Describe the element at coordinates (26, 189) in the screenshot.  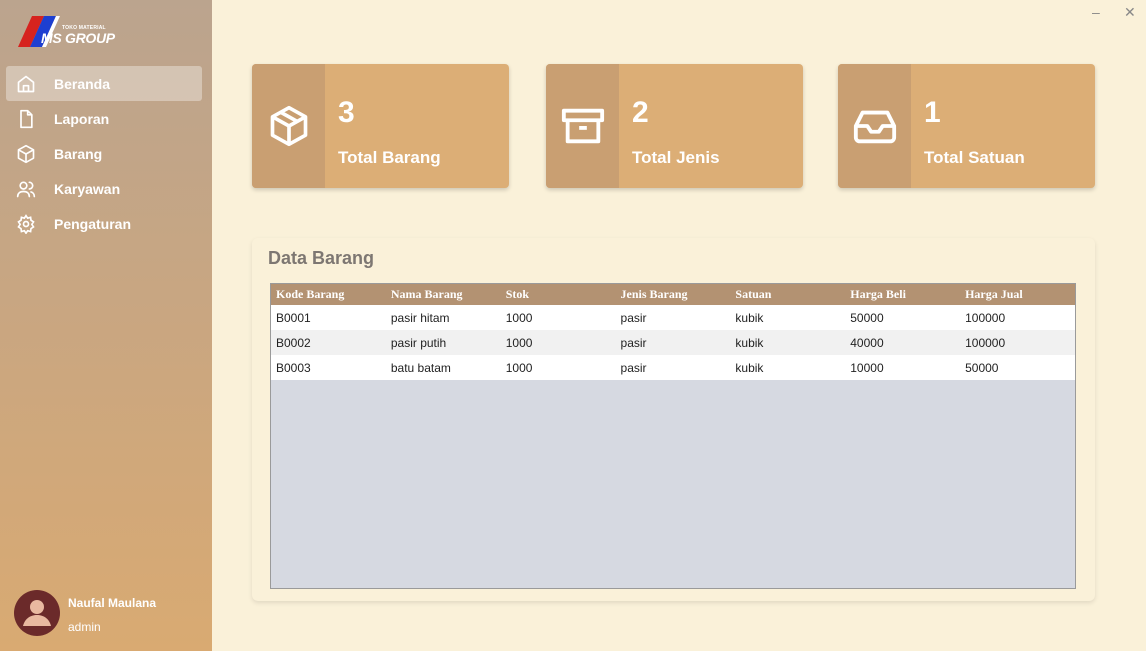
I see `users-icon` at that location.